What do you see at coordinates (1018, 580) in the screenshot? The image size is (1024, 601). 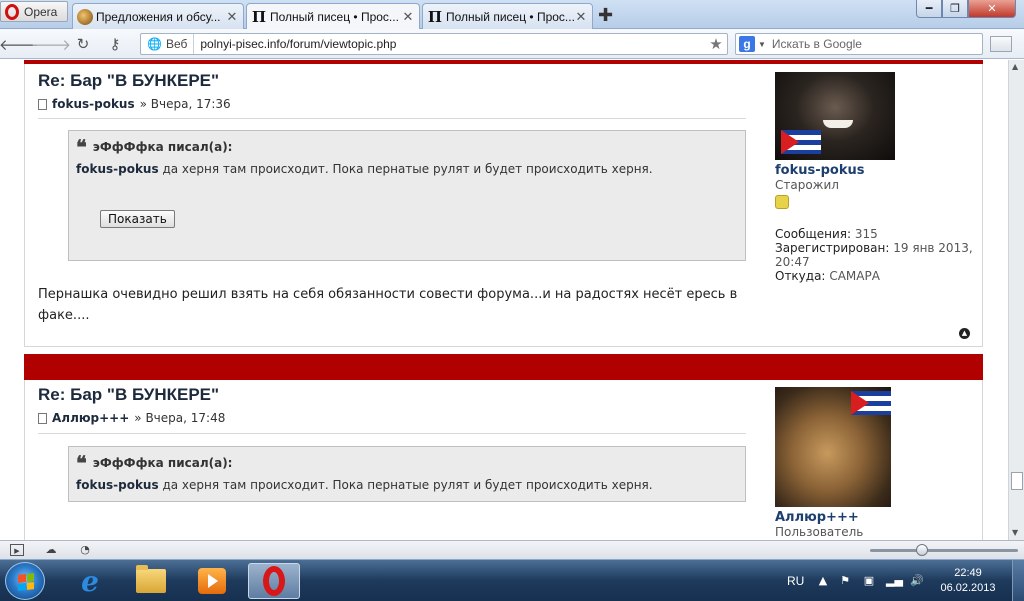 I see `show-desktop-button` at bounding box center [1018, 580].